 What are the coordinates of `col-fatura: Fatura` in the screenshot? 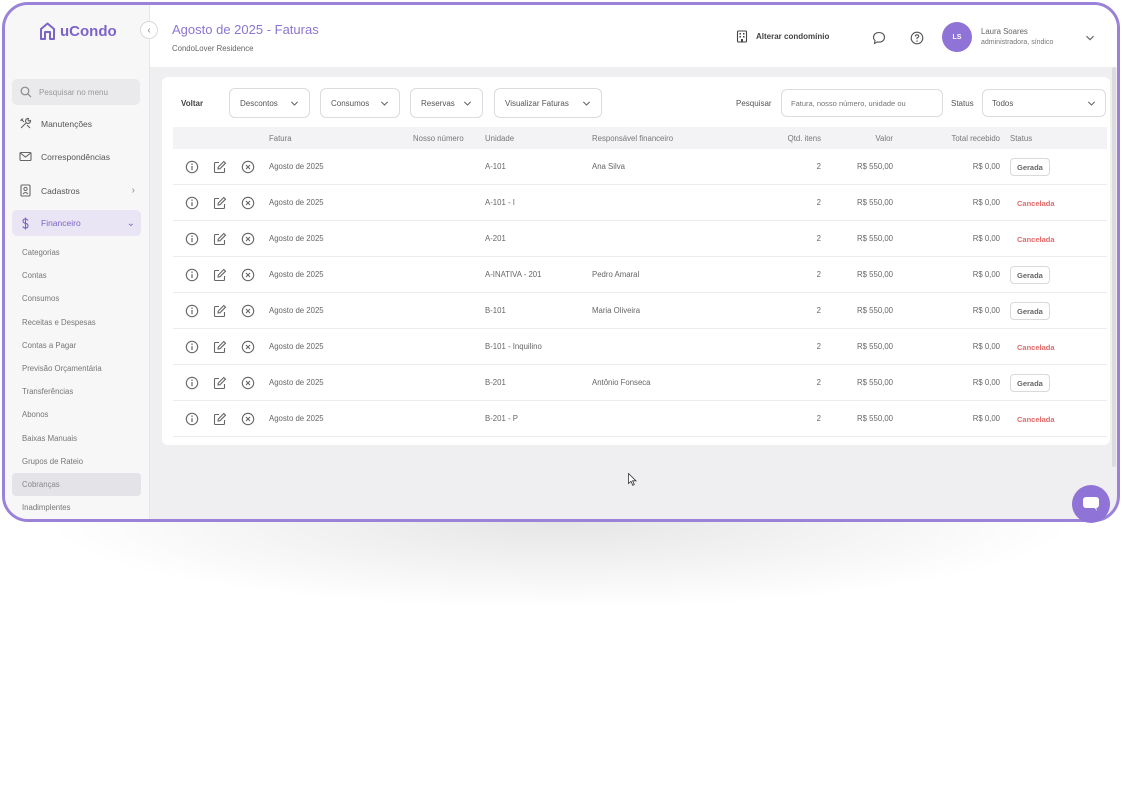 It's located at (280, 138).